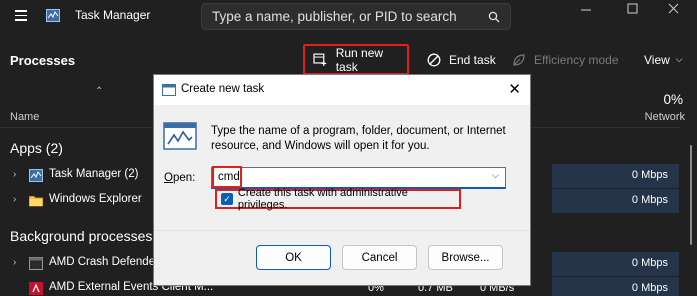 The width and height of the screenshot is (697, 296). What do you see at coordinates (36, 148) in the screenshot?
I see `group-header-apps: Apps (2)` at bounding box center [36, 148].